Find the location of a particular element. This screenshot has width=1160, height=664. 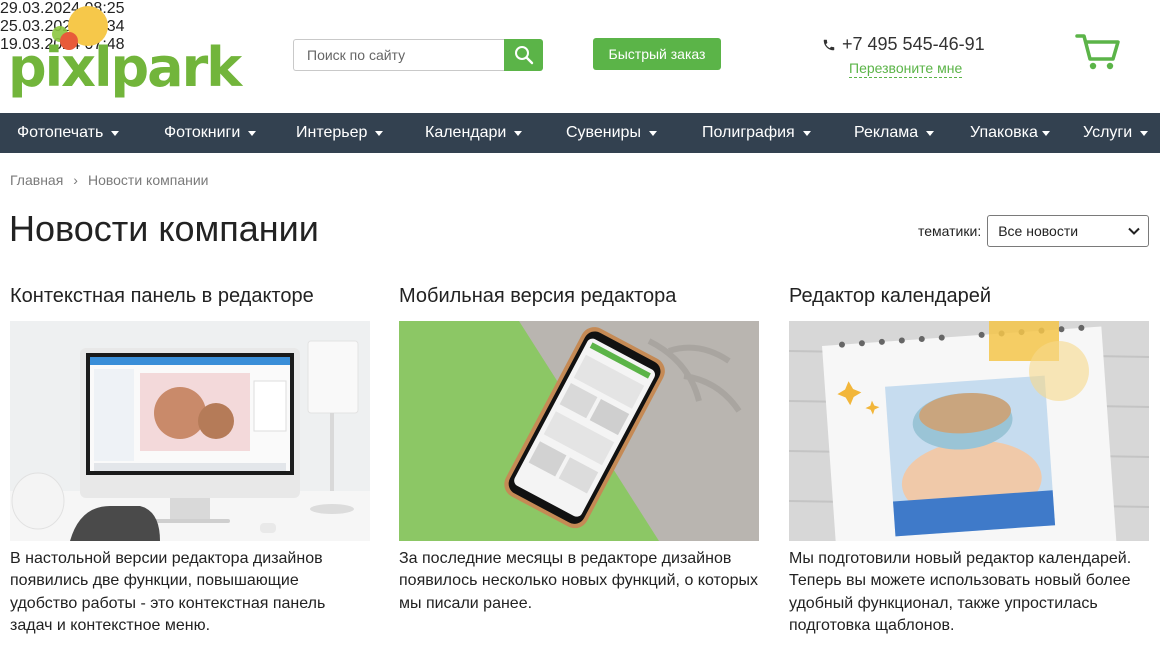

calendar-editor-illustration is located at coordinates (969, 431).